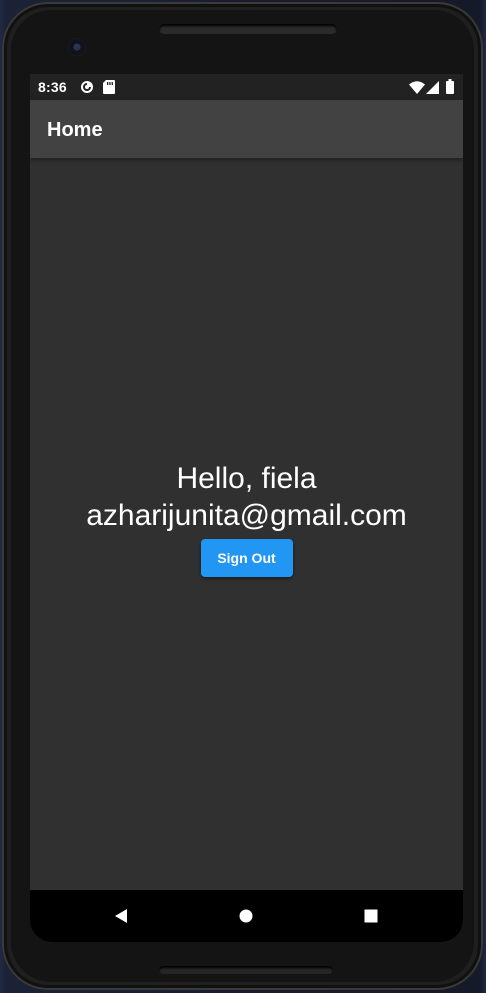 The image size is (486, 993). What do you see at coordinates (246, 558) in the screenshot?
I see `sign-out-button: Sign Out` at bounding box center [246, 558].